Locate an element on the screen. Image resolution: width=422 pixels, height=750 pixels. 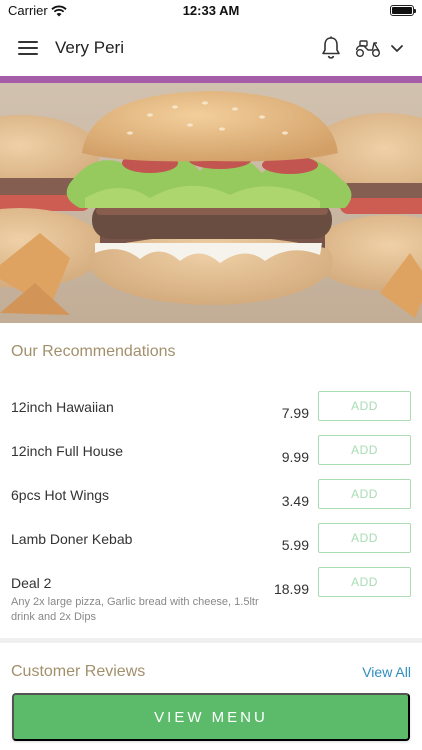
section-divider is located at coordinates (211, 640).